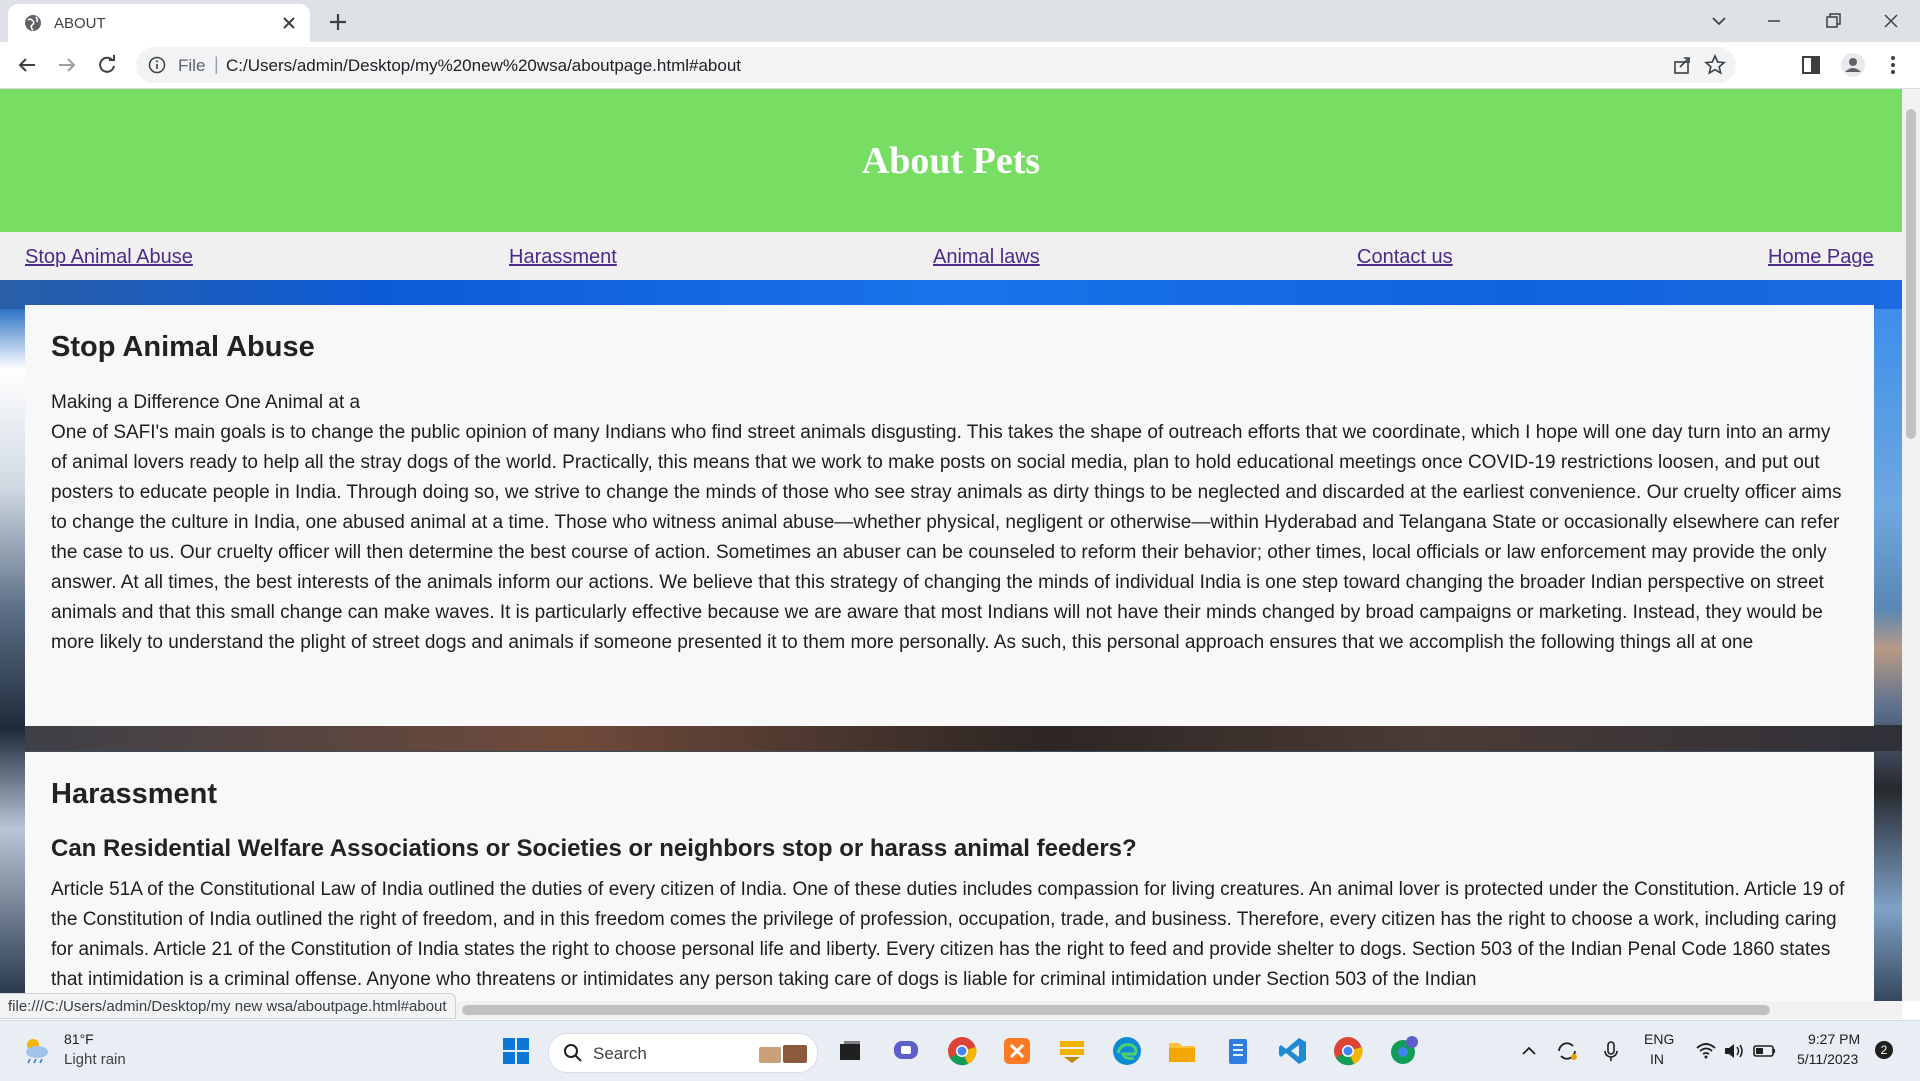 Image resolution: width=1920 pixels, height=1081 pixels. What do you see at coordinates (960, 21) in the screenshot?
I see `tab-strip: ABOUT` at bounding box center [960, 21].